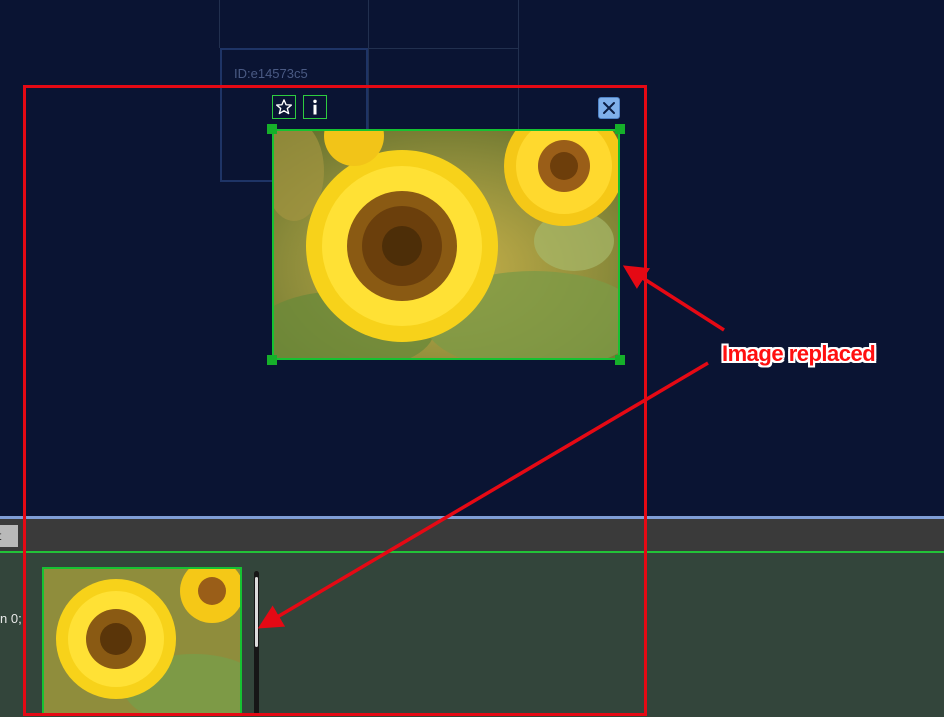  I want to click on resize-handle-bottom-right, so click(620, 360).